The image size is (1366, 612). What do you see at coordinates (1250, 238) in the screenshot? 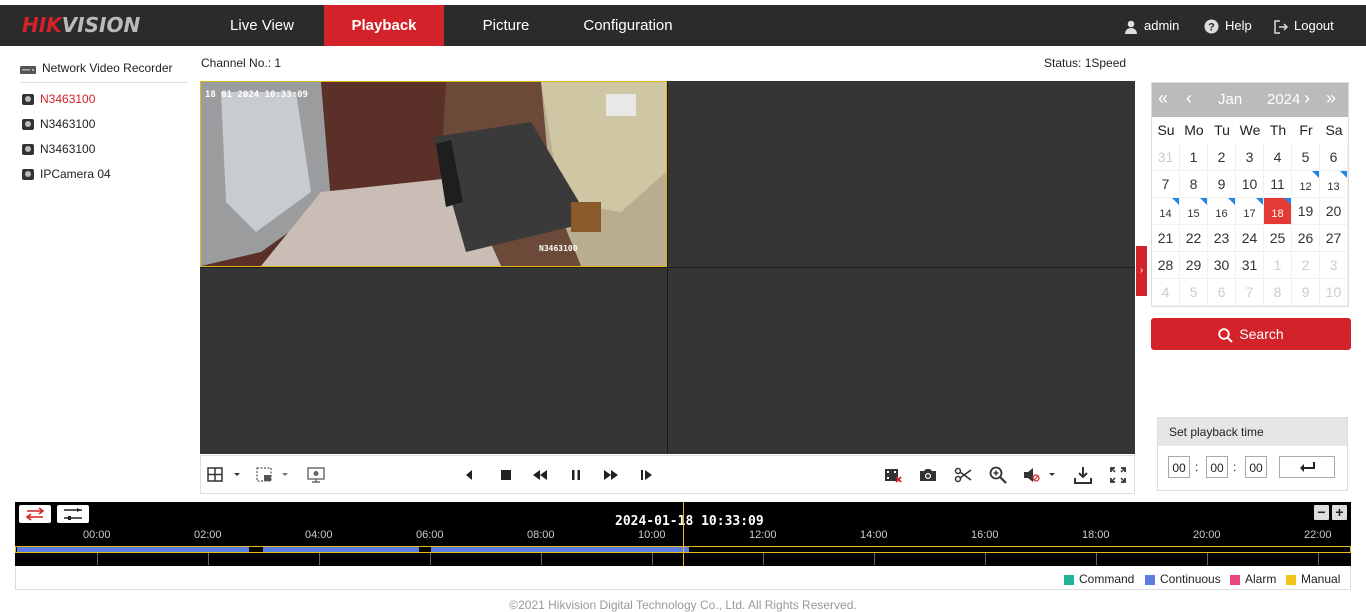
I see `calendar-day: 24` at bounding box center [1250, 238].